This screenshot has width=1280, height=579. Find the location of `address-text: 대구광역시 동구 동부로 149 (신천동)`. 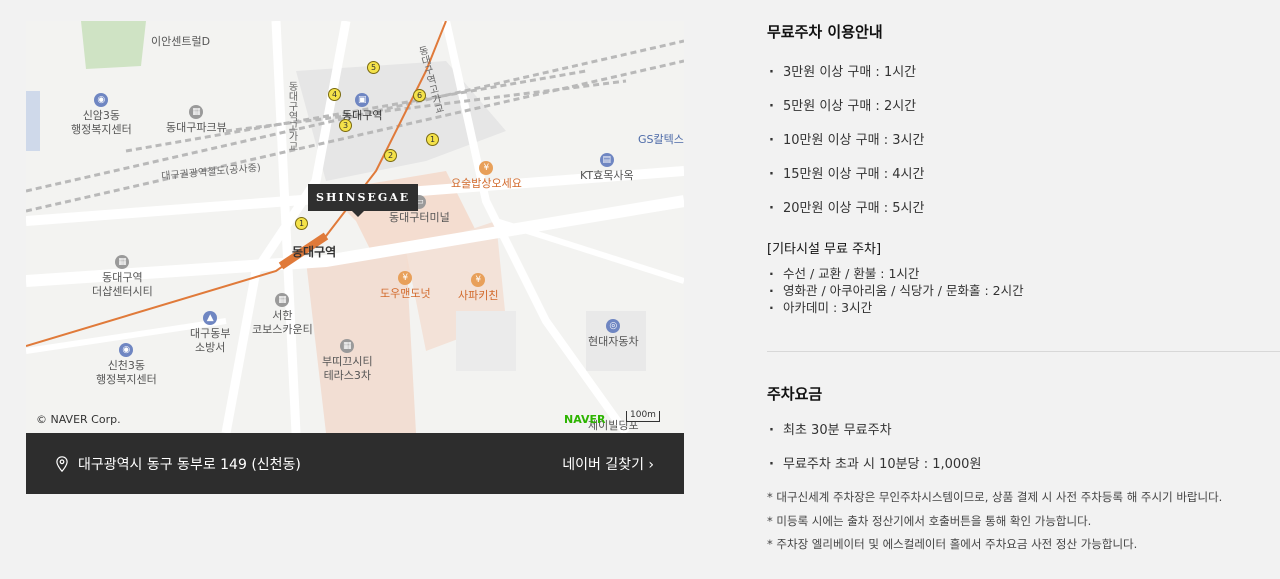

address-text: 대구광역시 동구 동부로 149 (신천동) is located at coordinates (189, 464).